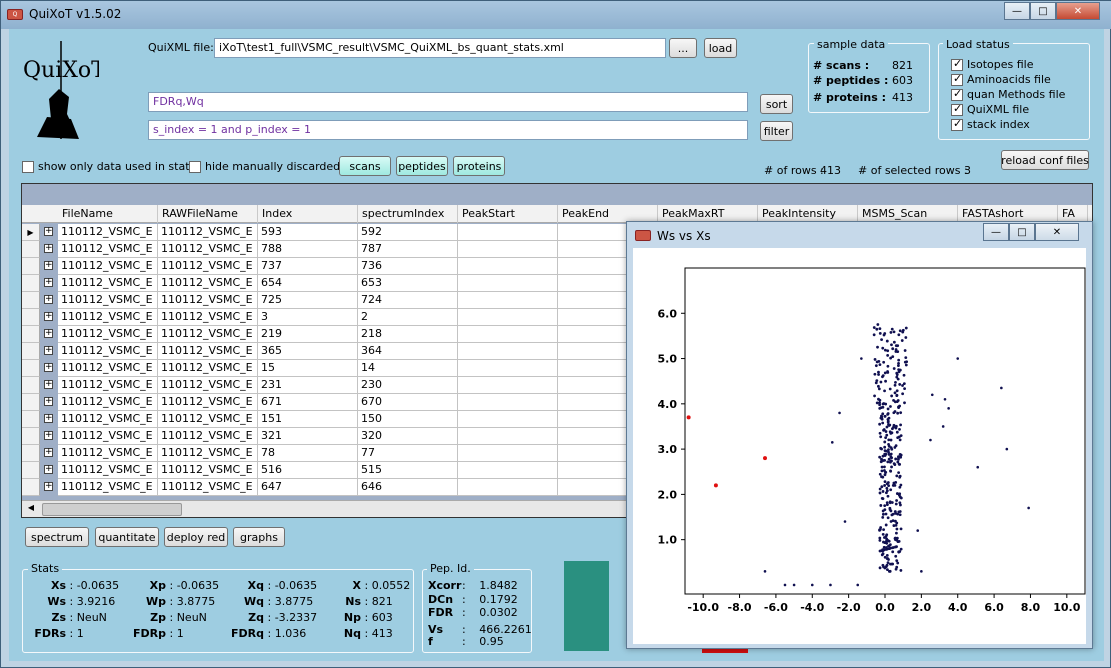  Describe the element at coordinates (408, 453) in the screenshot. I see `table-cell: 77` at that location.